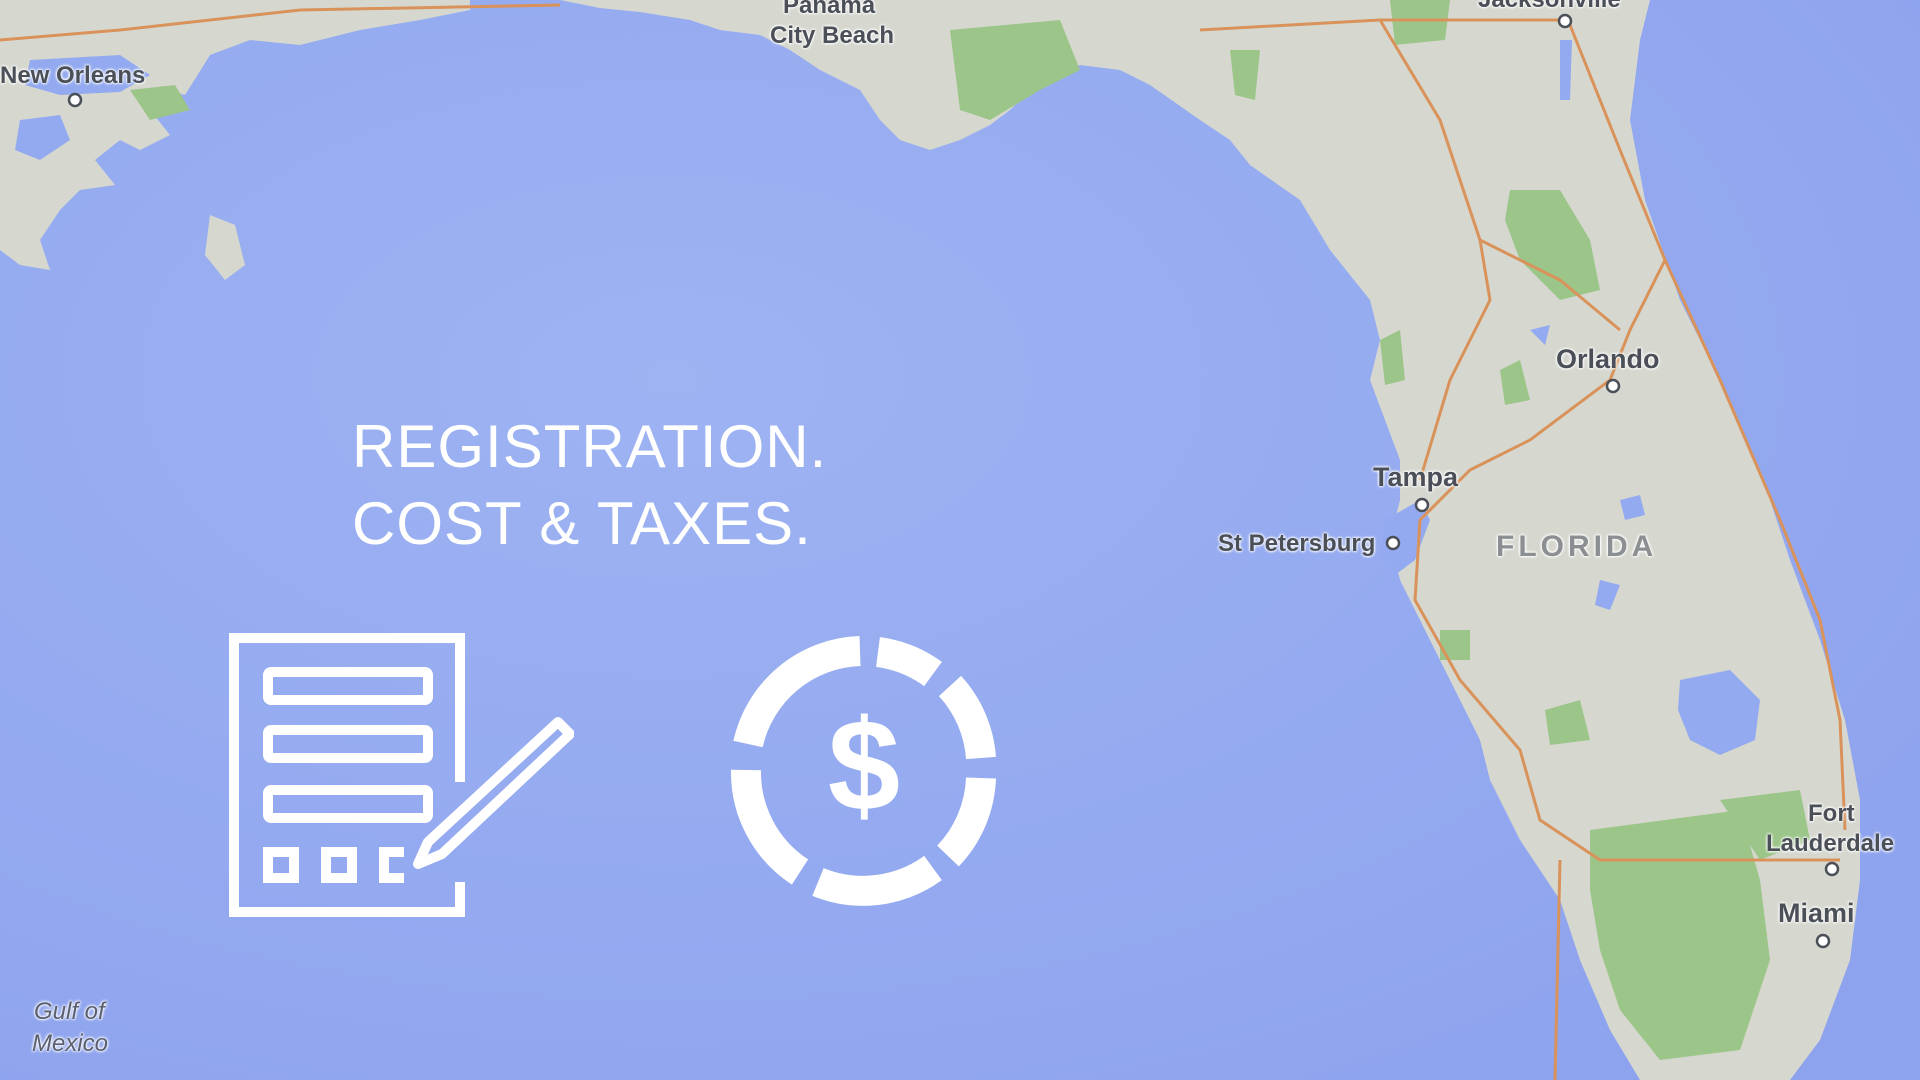 The image size is (1920, 1080). Describe the element at coordinates (1549, 7) in the screenshot. I see `label-jacksonville: Jacksonville` at that location.